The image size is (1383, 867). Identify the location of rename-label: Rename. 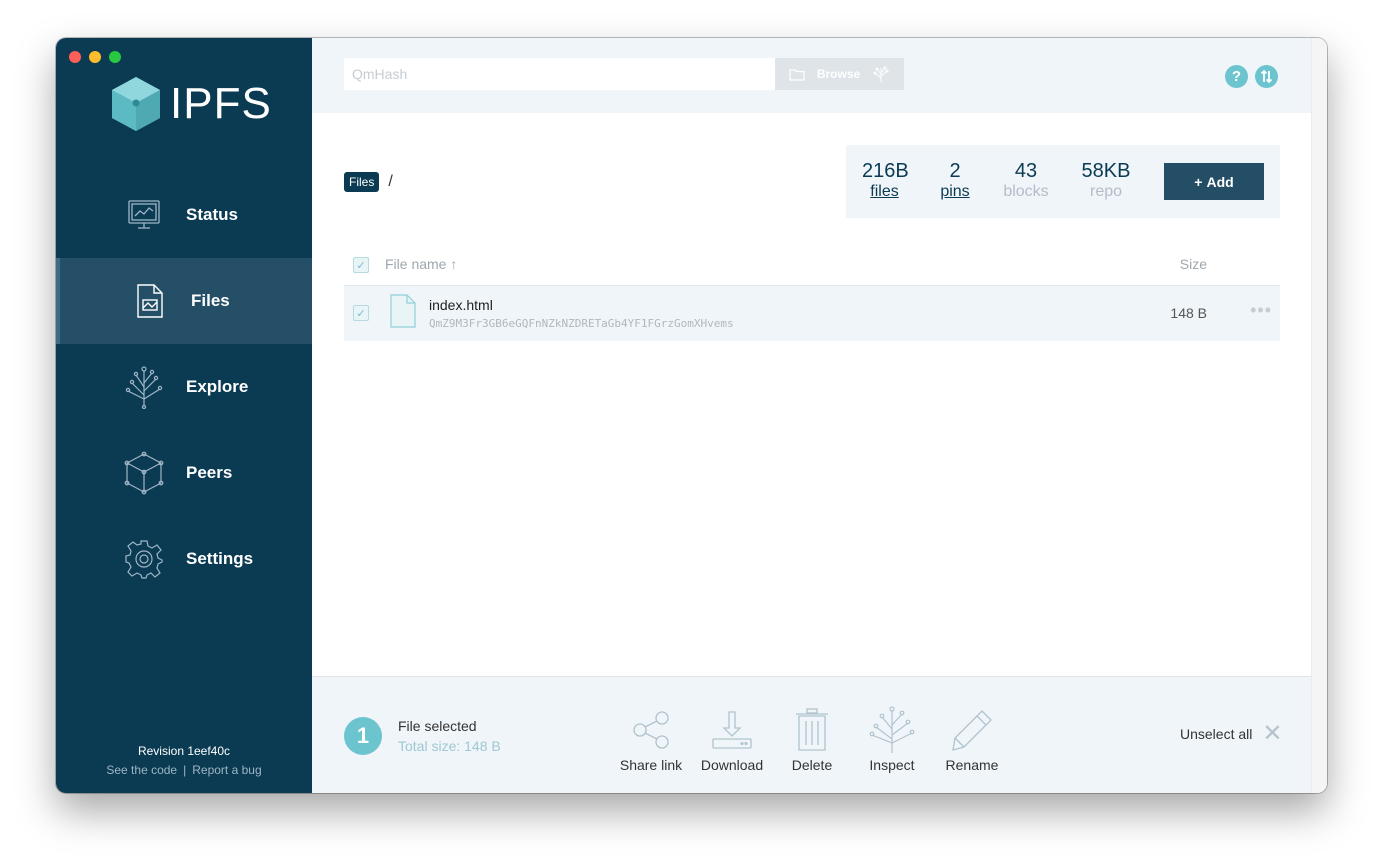
(972, 765).